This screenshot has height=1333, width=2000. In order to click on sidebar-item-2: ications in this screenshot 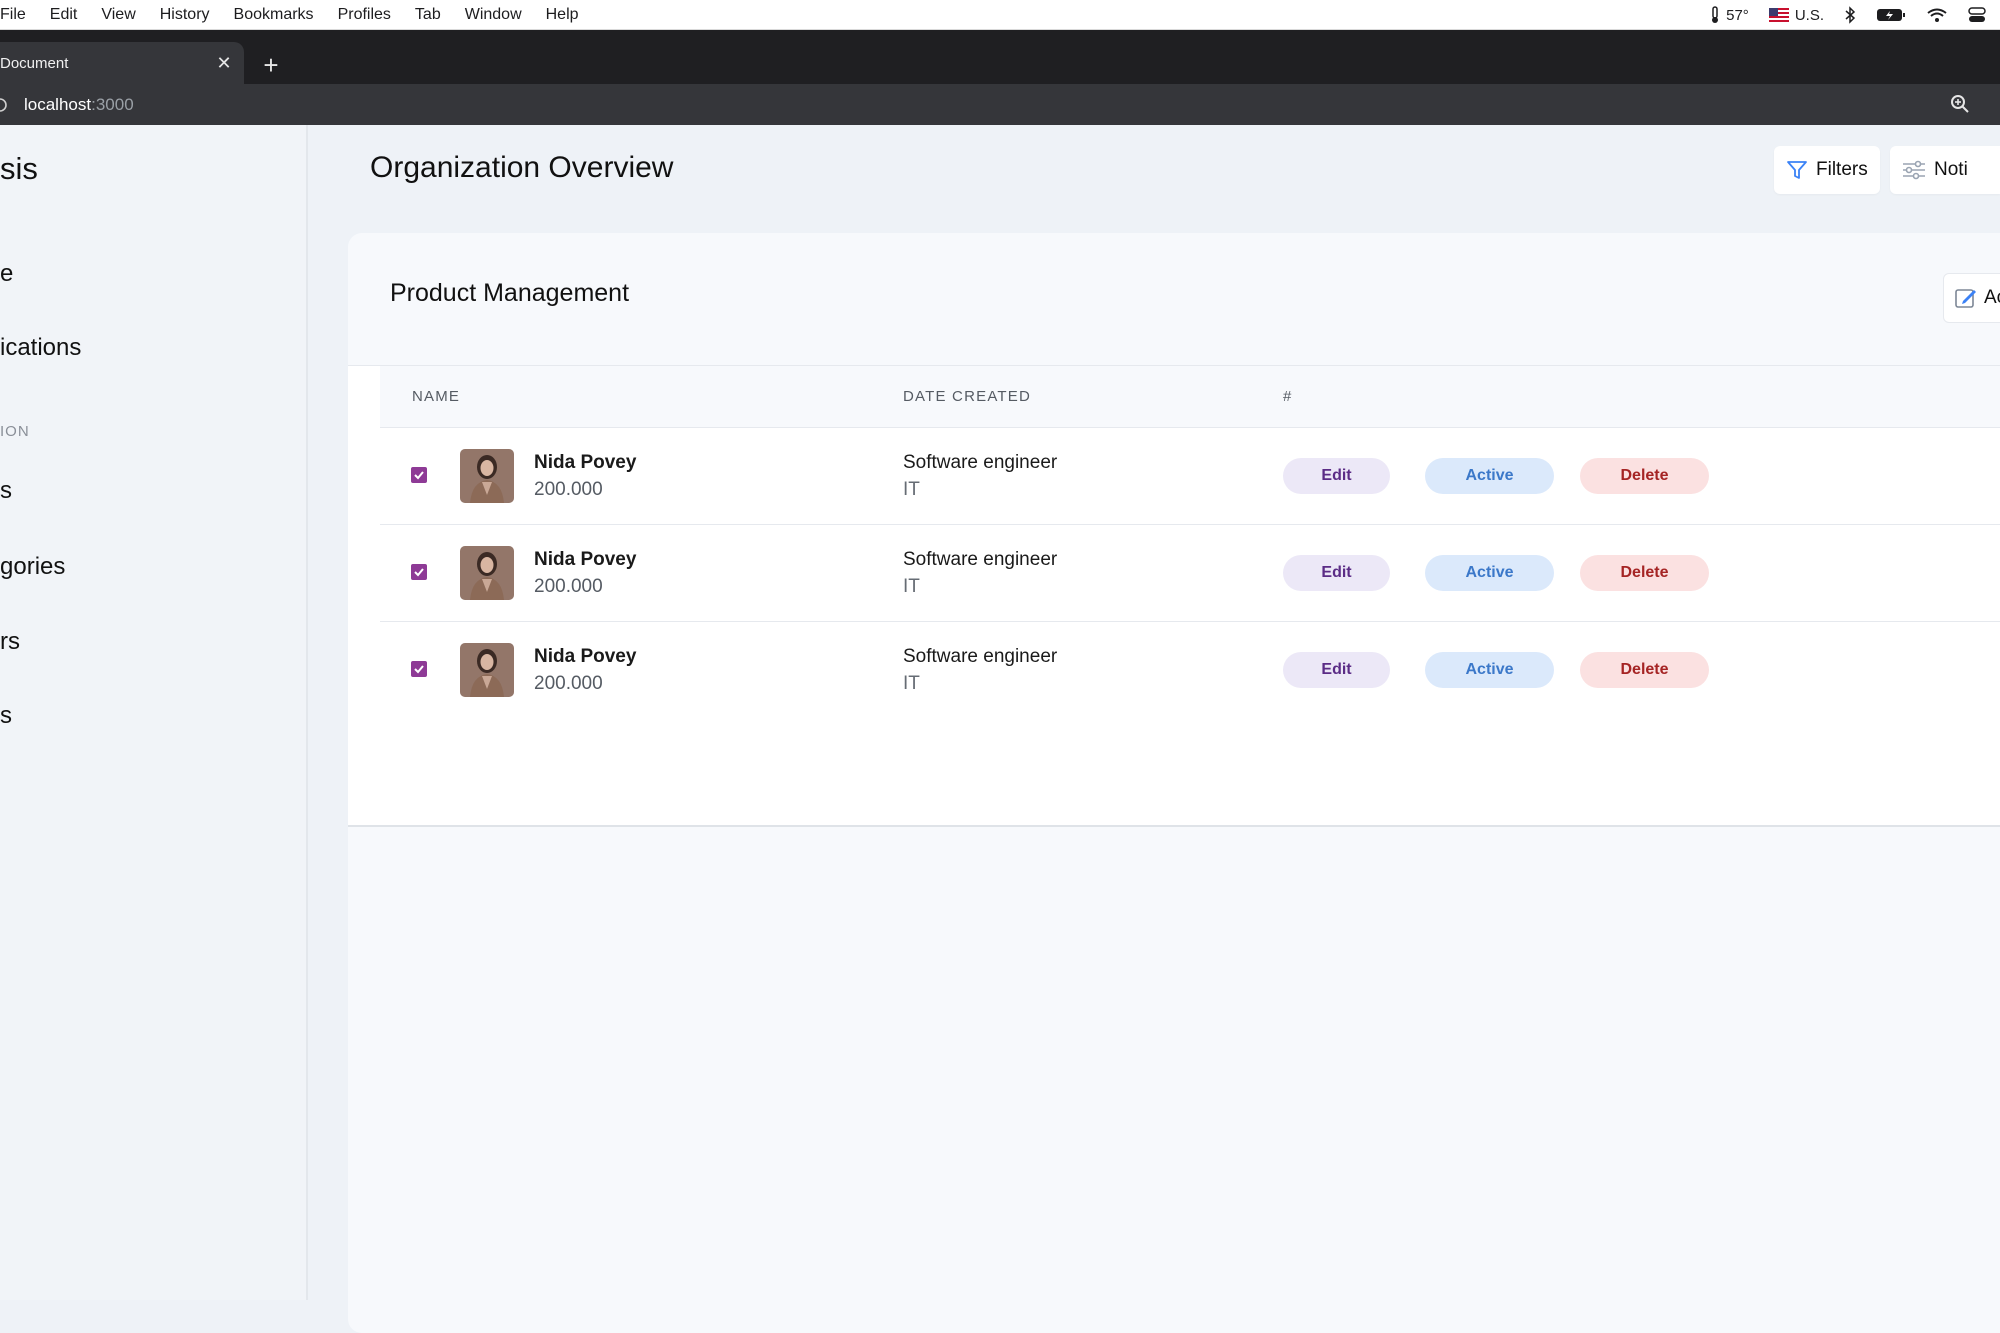, I will do `click(40, 348)`.